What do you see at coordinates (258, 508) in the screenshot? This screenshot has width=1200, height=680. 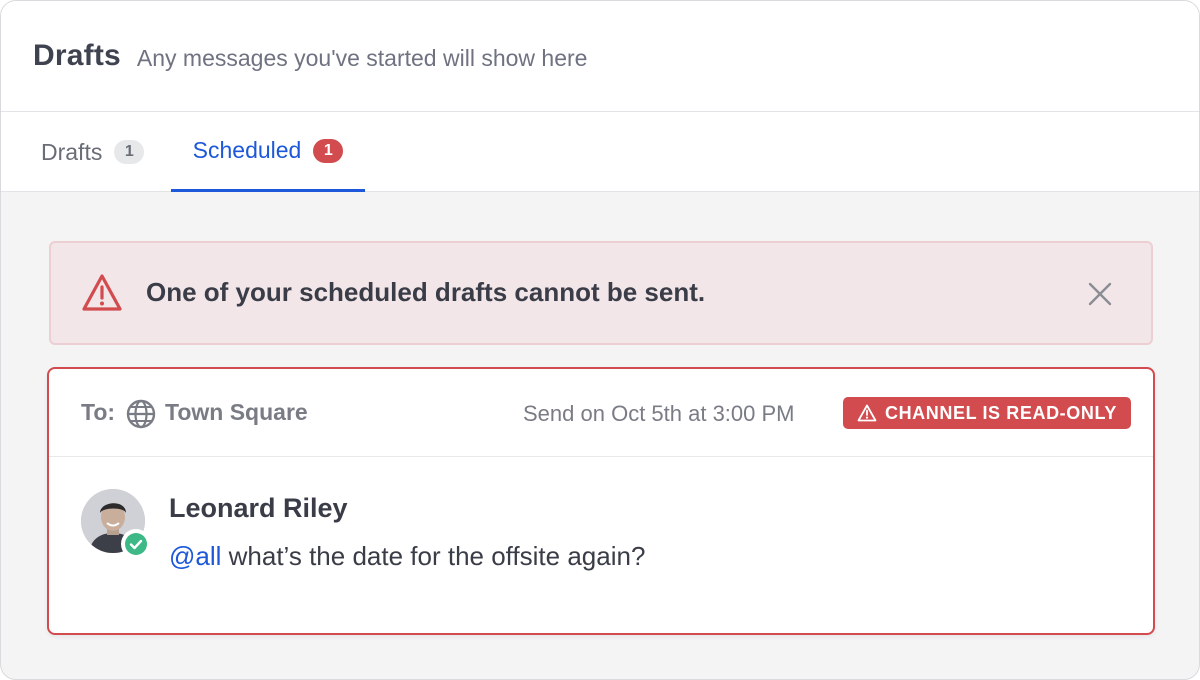 I see `author-name: Leonard Riley` at bounding box center [258, 508].